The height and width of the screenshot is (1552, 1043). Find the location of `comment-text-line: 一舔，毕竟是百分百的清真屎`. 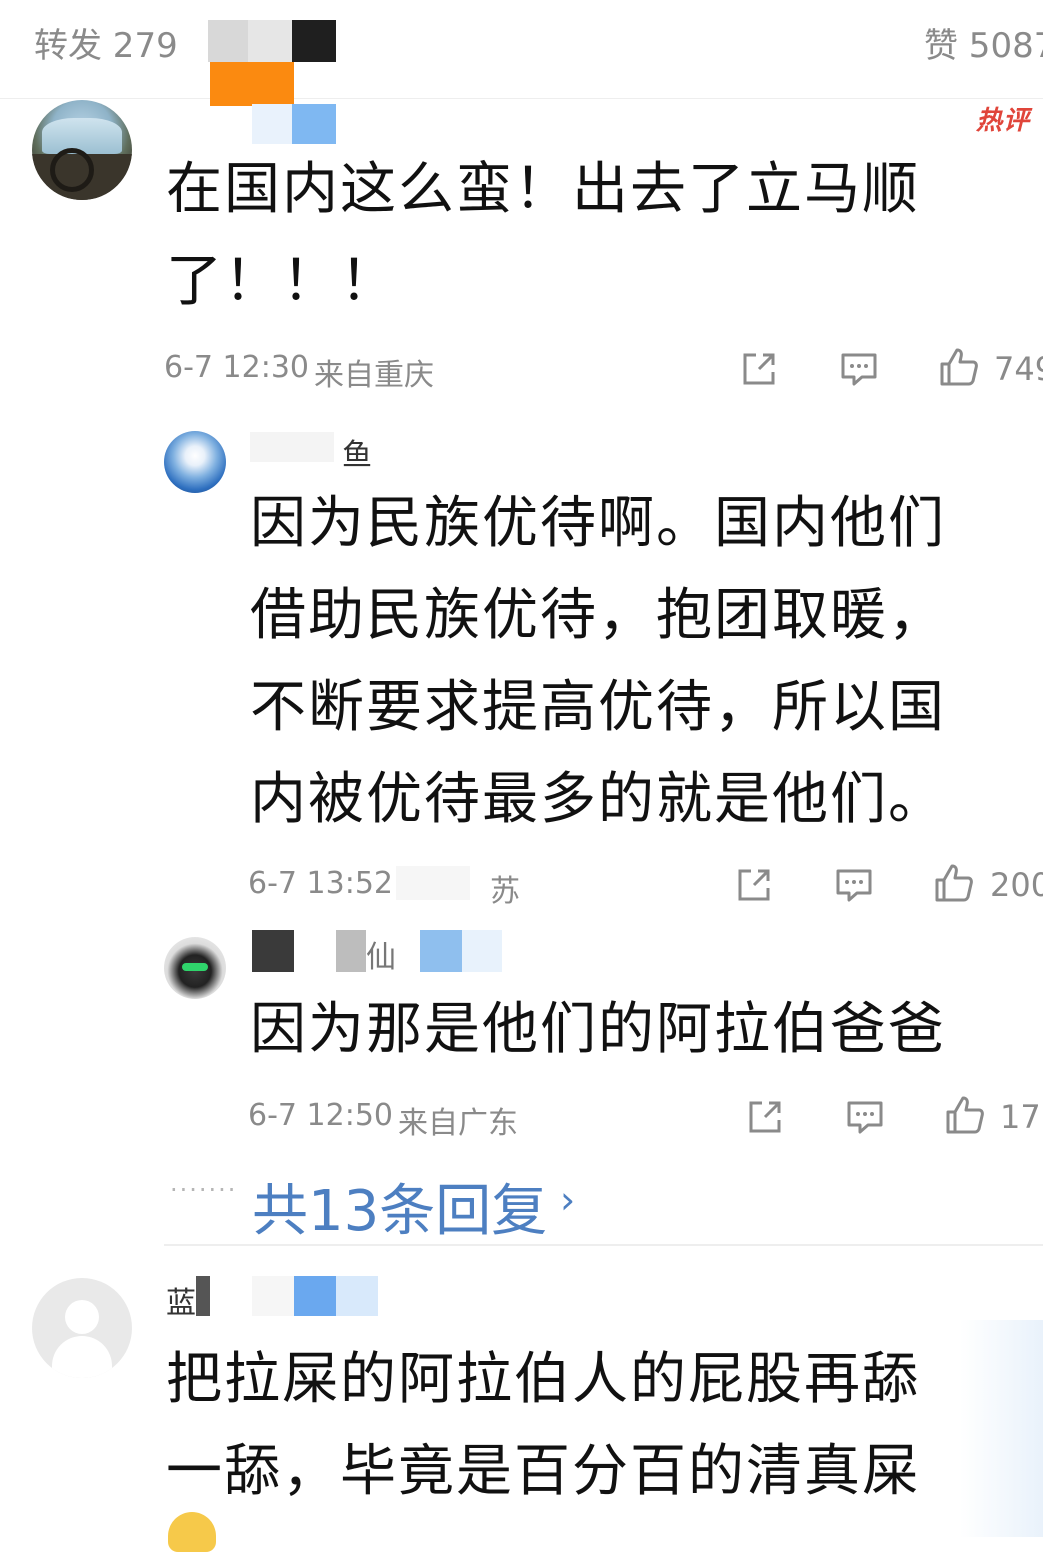

comment-text-line: 一舔，毕竟是百分百的清真屎 is located at coordinates (543, 1471).